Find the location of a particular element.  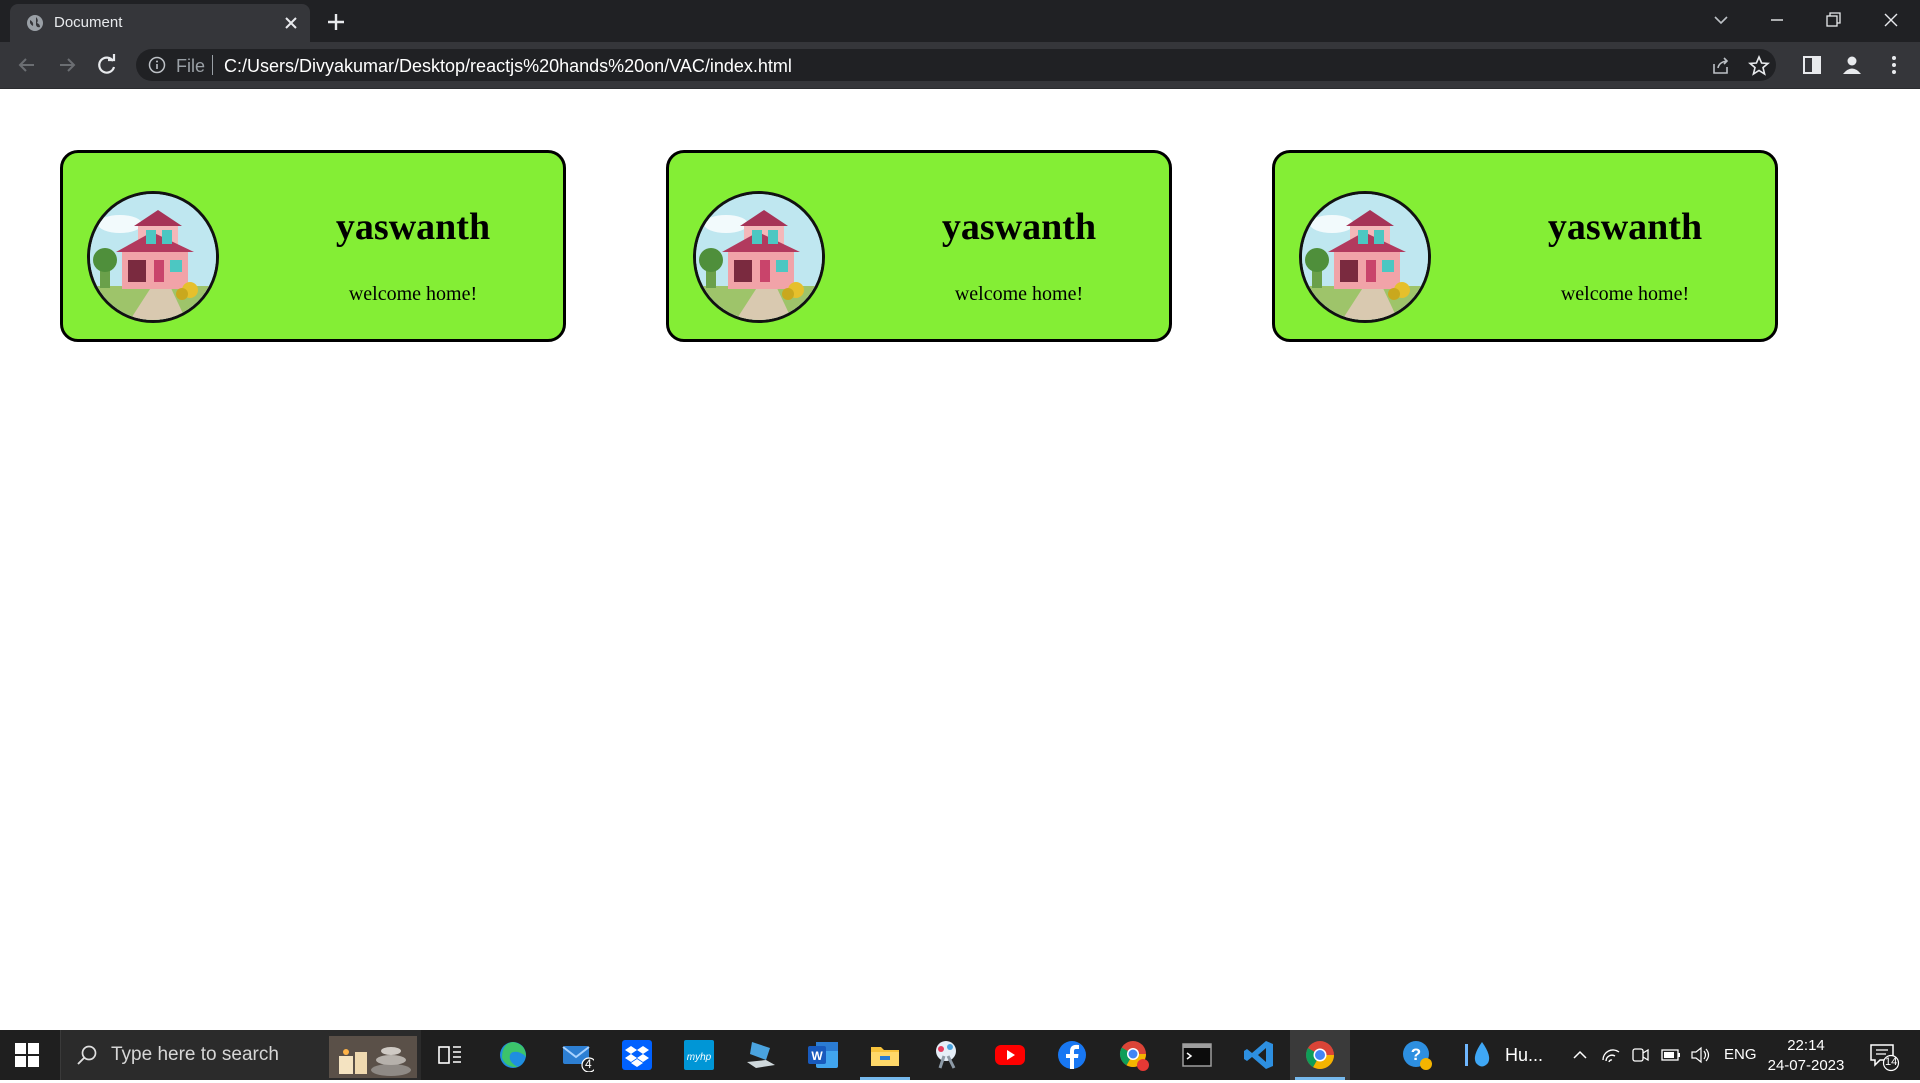

back-icon is located at coordinates (27, 65).